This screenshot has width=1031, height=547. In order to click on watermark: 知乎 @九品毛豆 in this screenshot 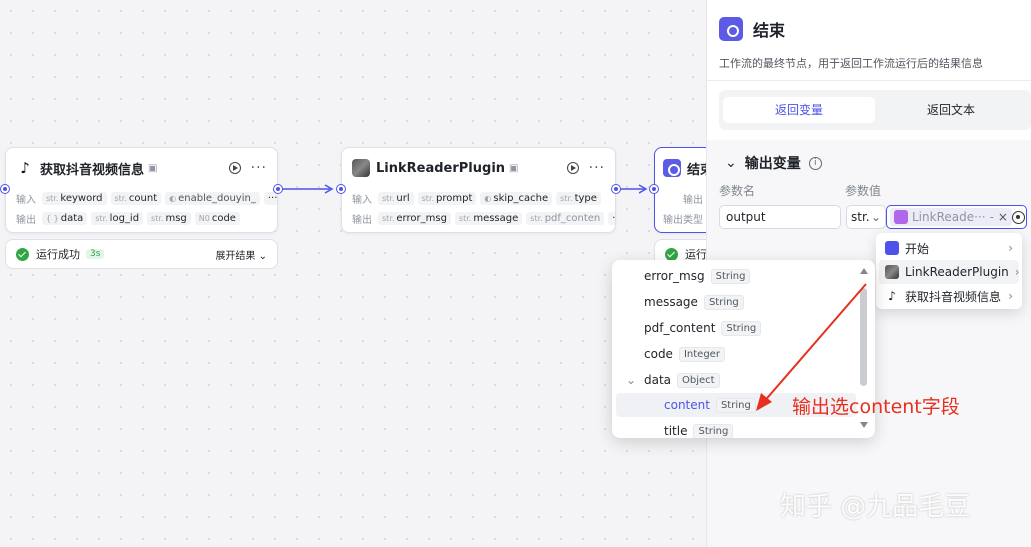, I will do `click(875, 507)`.